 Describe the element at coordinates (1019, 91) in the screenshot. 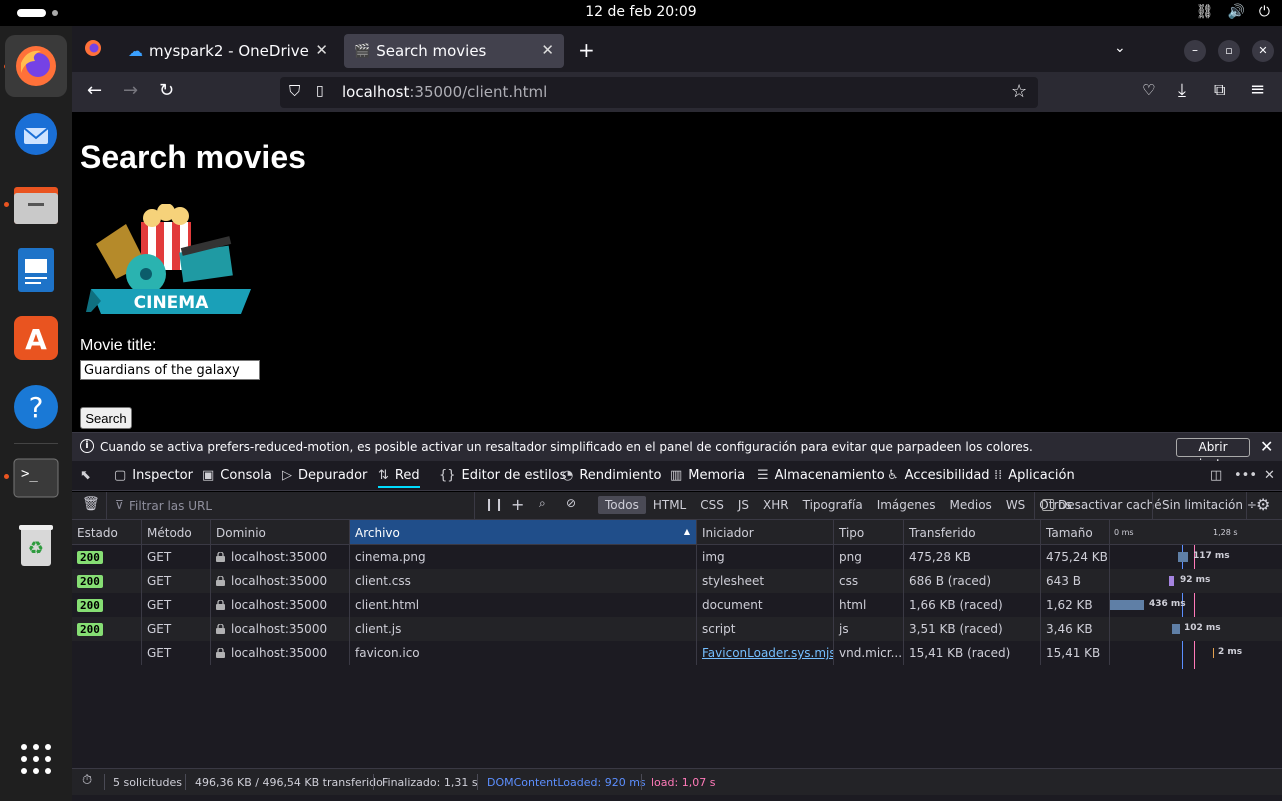

I see `bookmark-star-icon: ☆` at that location.